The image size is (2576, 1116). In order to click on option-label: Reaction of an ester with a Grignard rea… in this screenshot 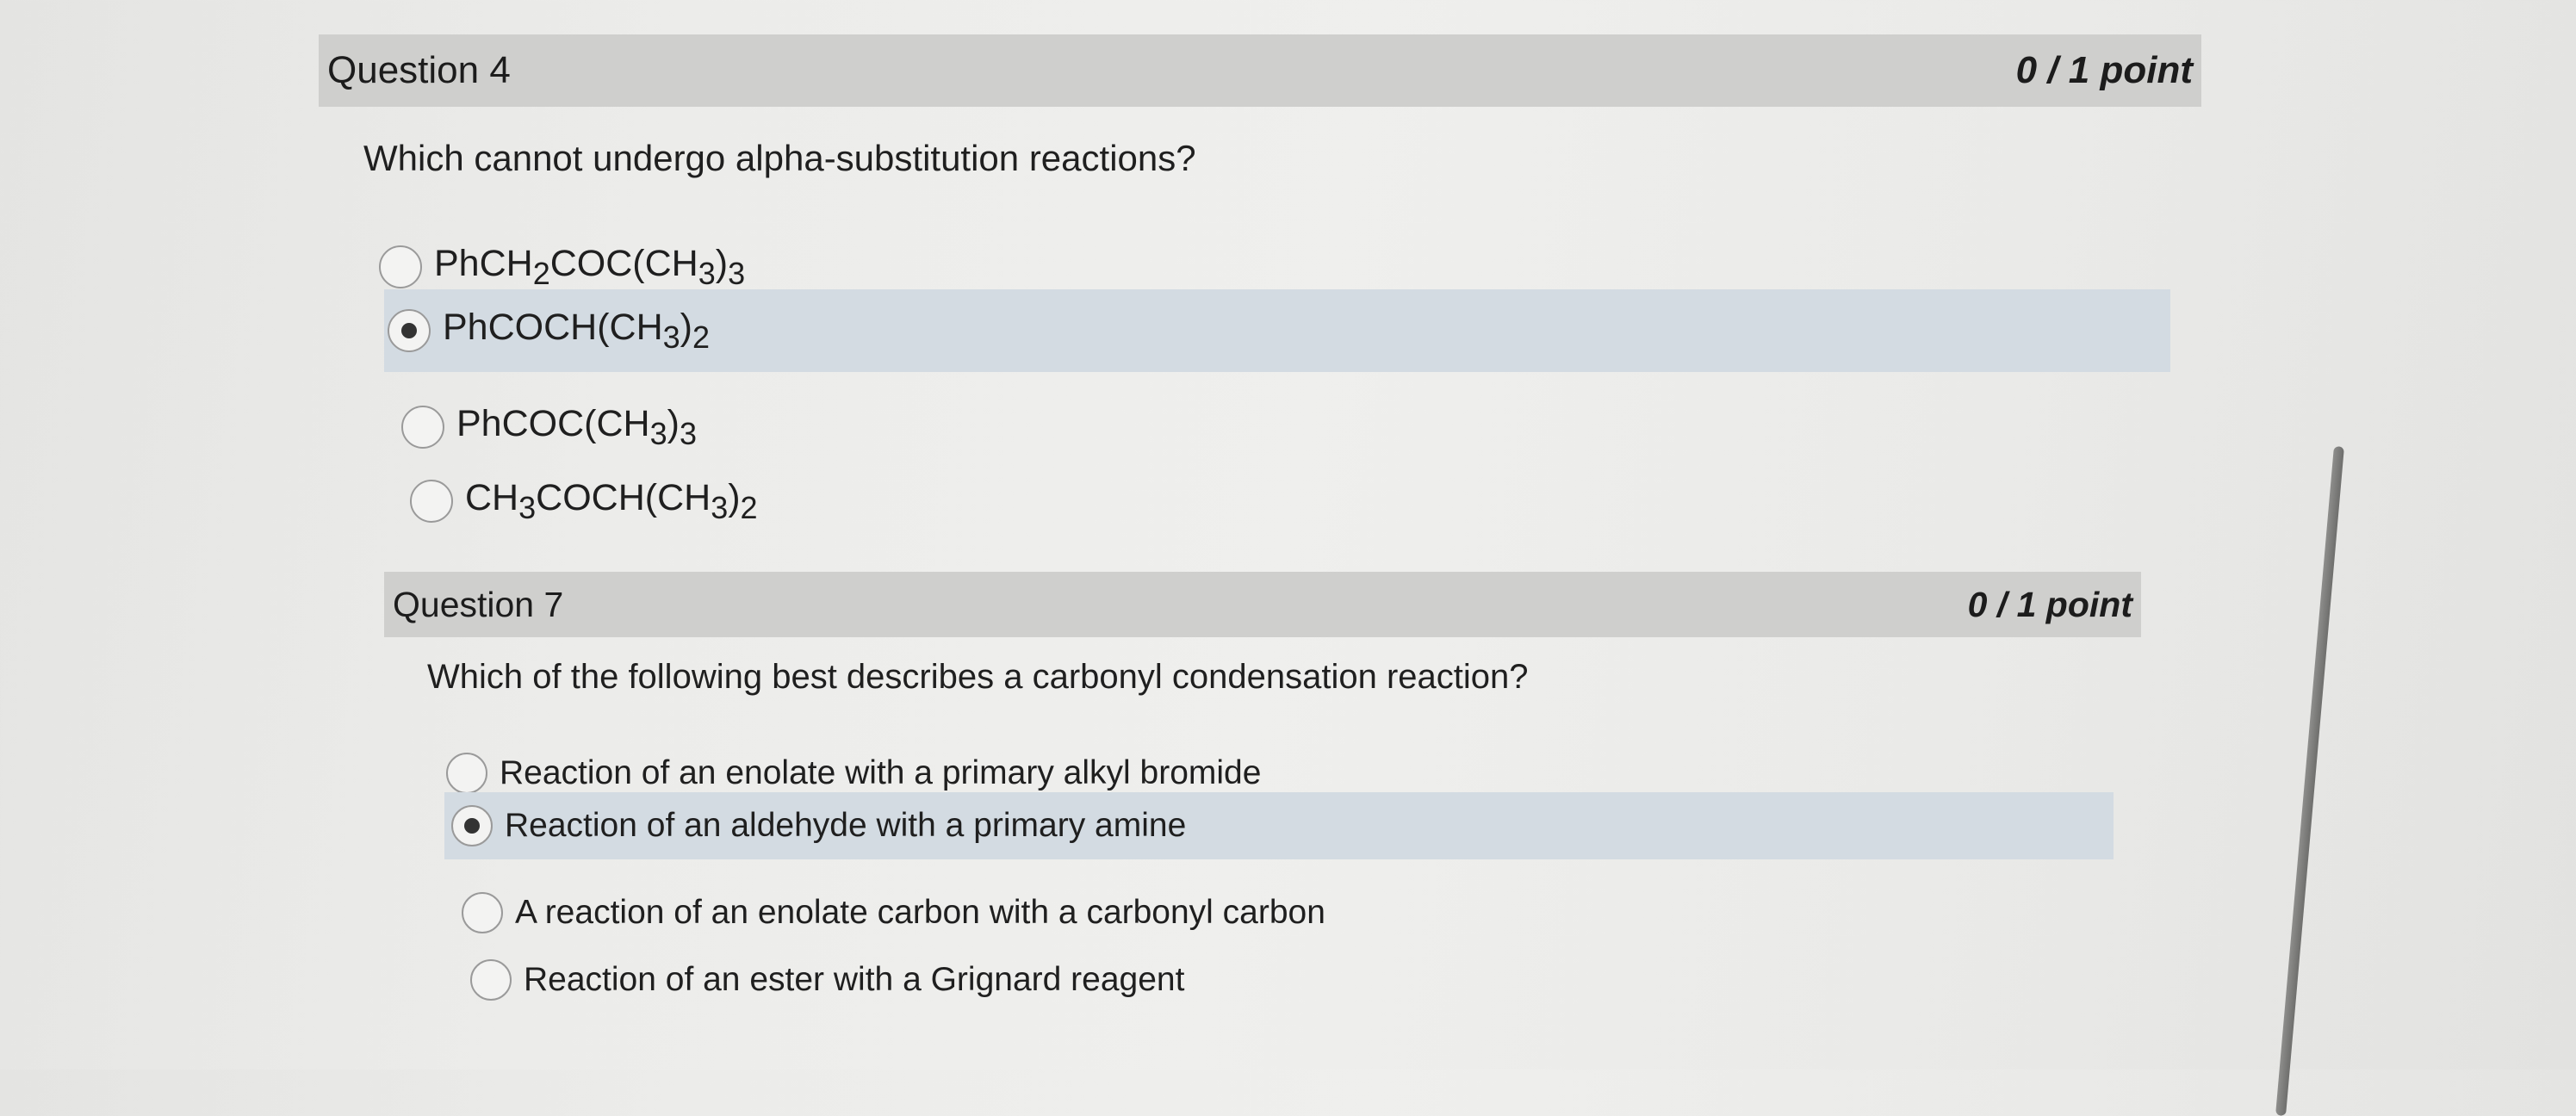, I will do `click(854, 980)`.